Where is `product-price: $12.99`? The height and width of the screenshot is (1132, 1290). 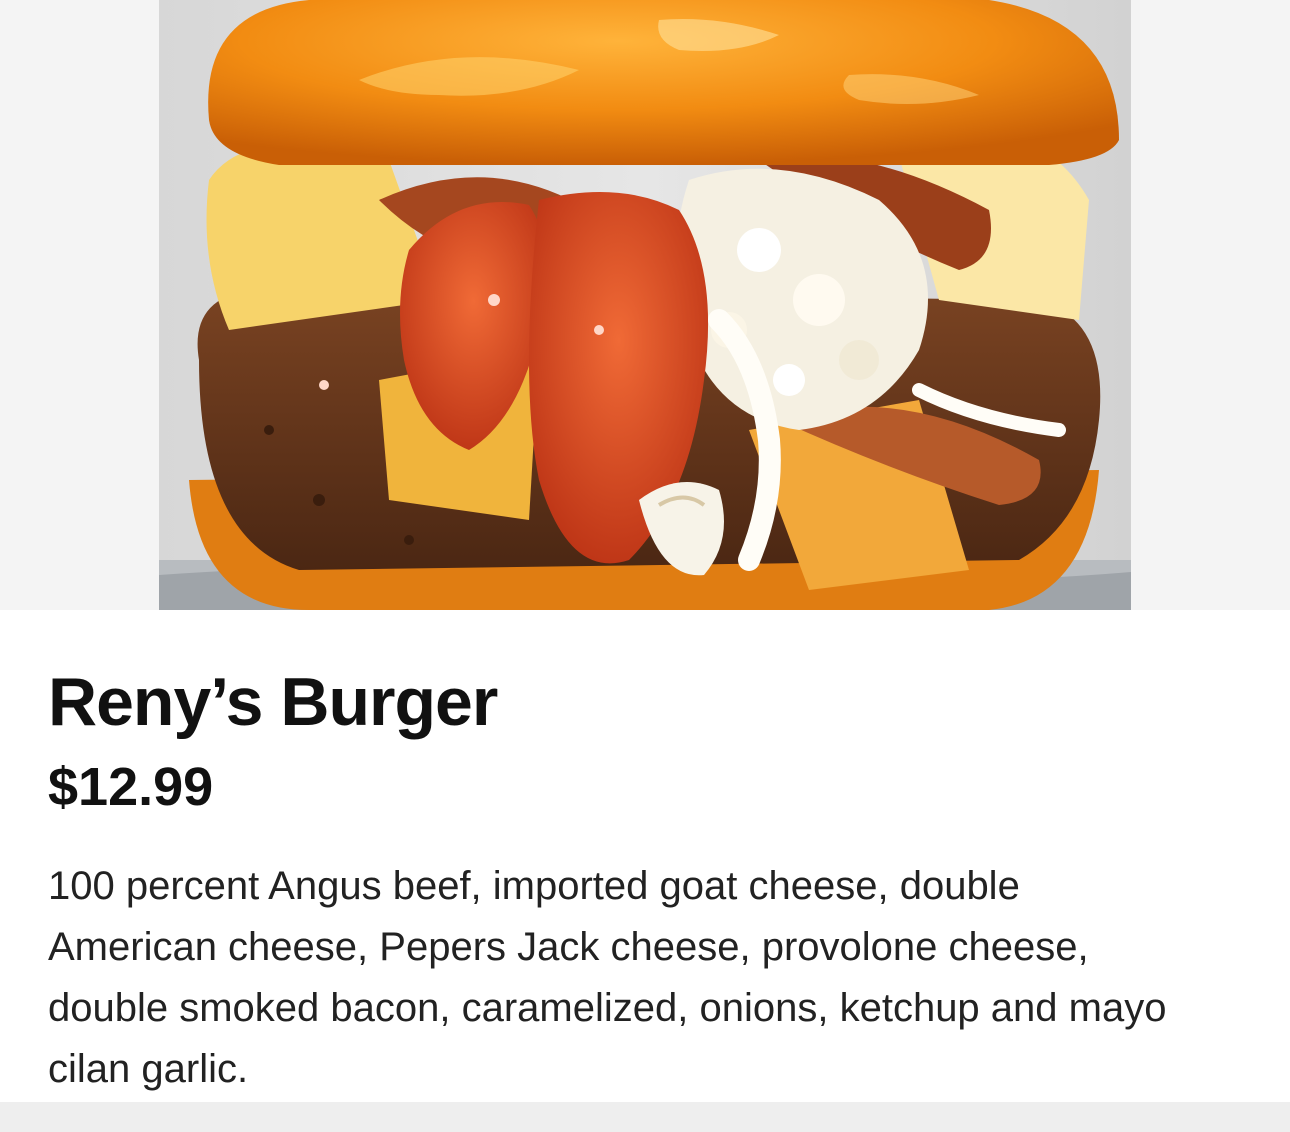
product-price: $12.99 is located at coordinates (131, 787).